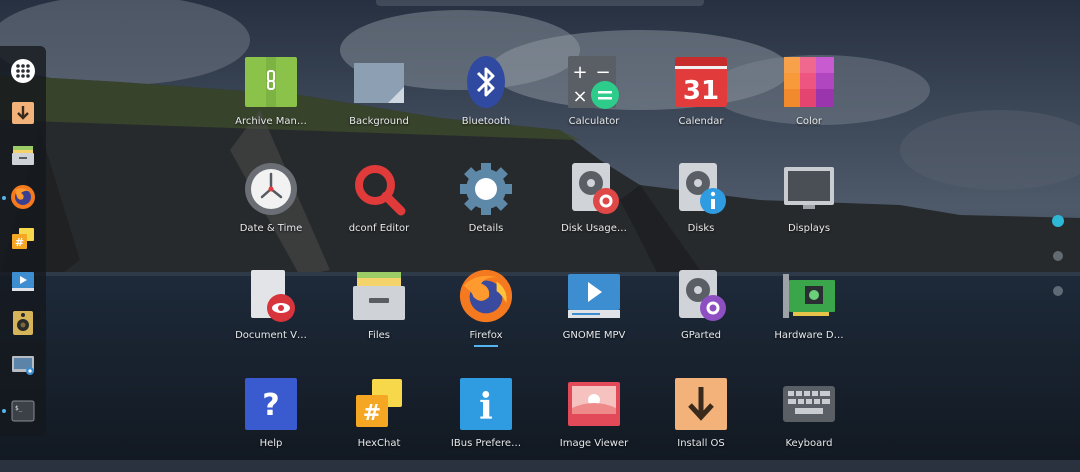 This screenshot has height=472, width=1080. Describe the element at coordinates (379, 228) in the screenshot. I see `app-label: dconf Editor` at that location.